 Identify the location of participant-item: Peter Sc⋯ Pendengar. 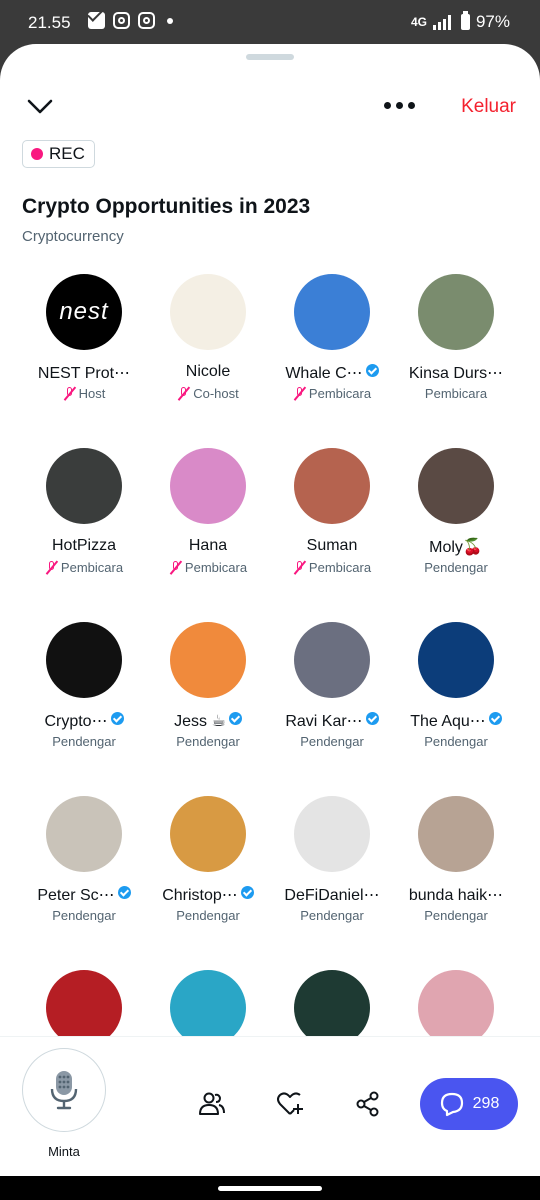
(84, 876).